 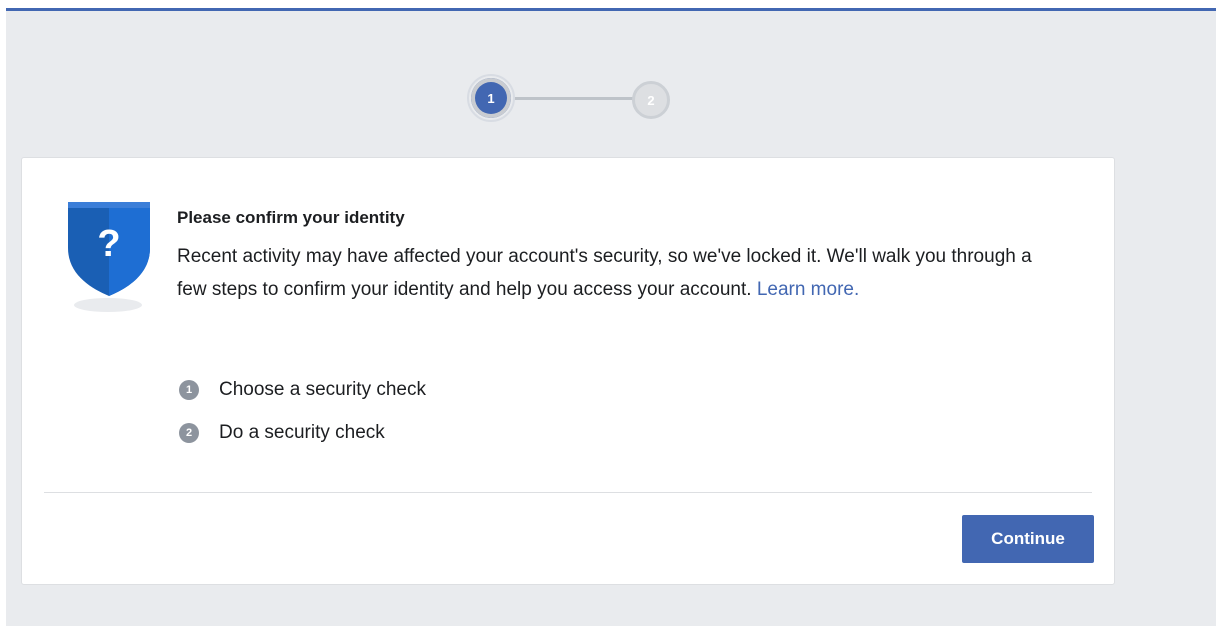 I want to click on progress-stepper: 1 2, so click(x=573, y=99).